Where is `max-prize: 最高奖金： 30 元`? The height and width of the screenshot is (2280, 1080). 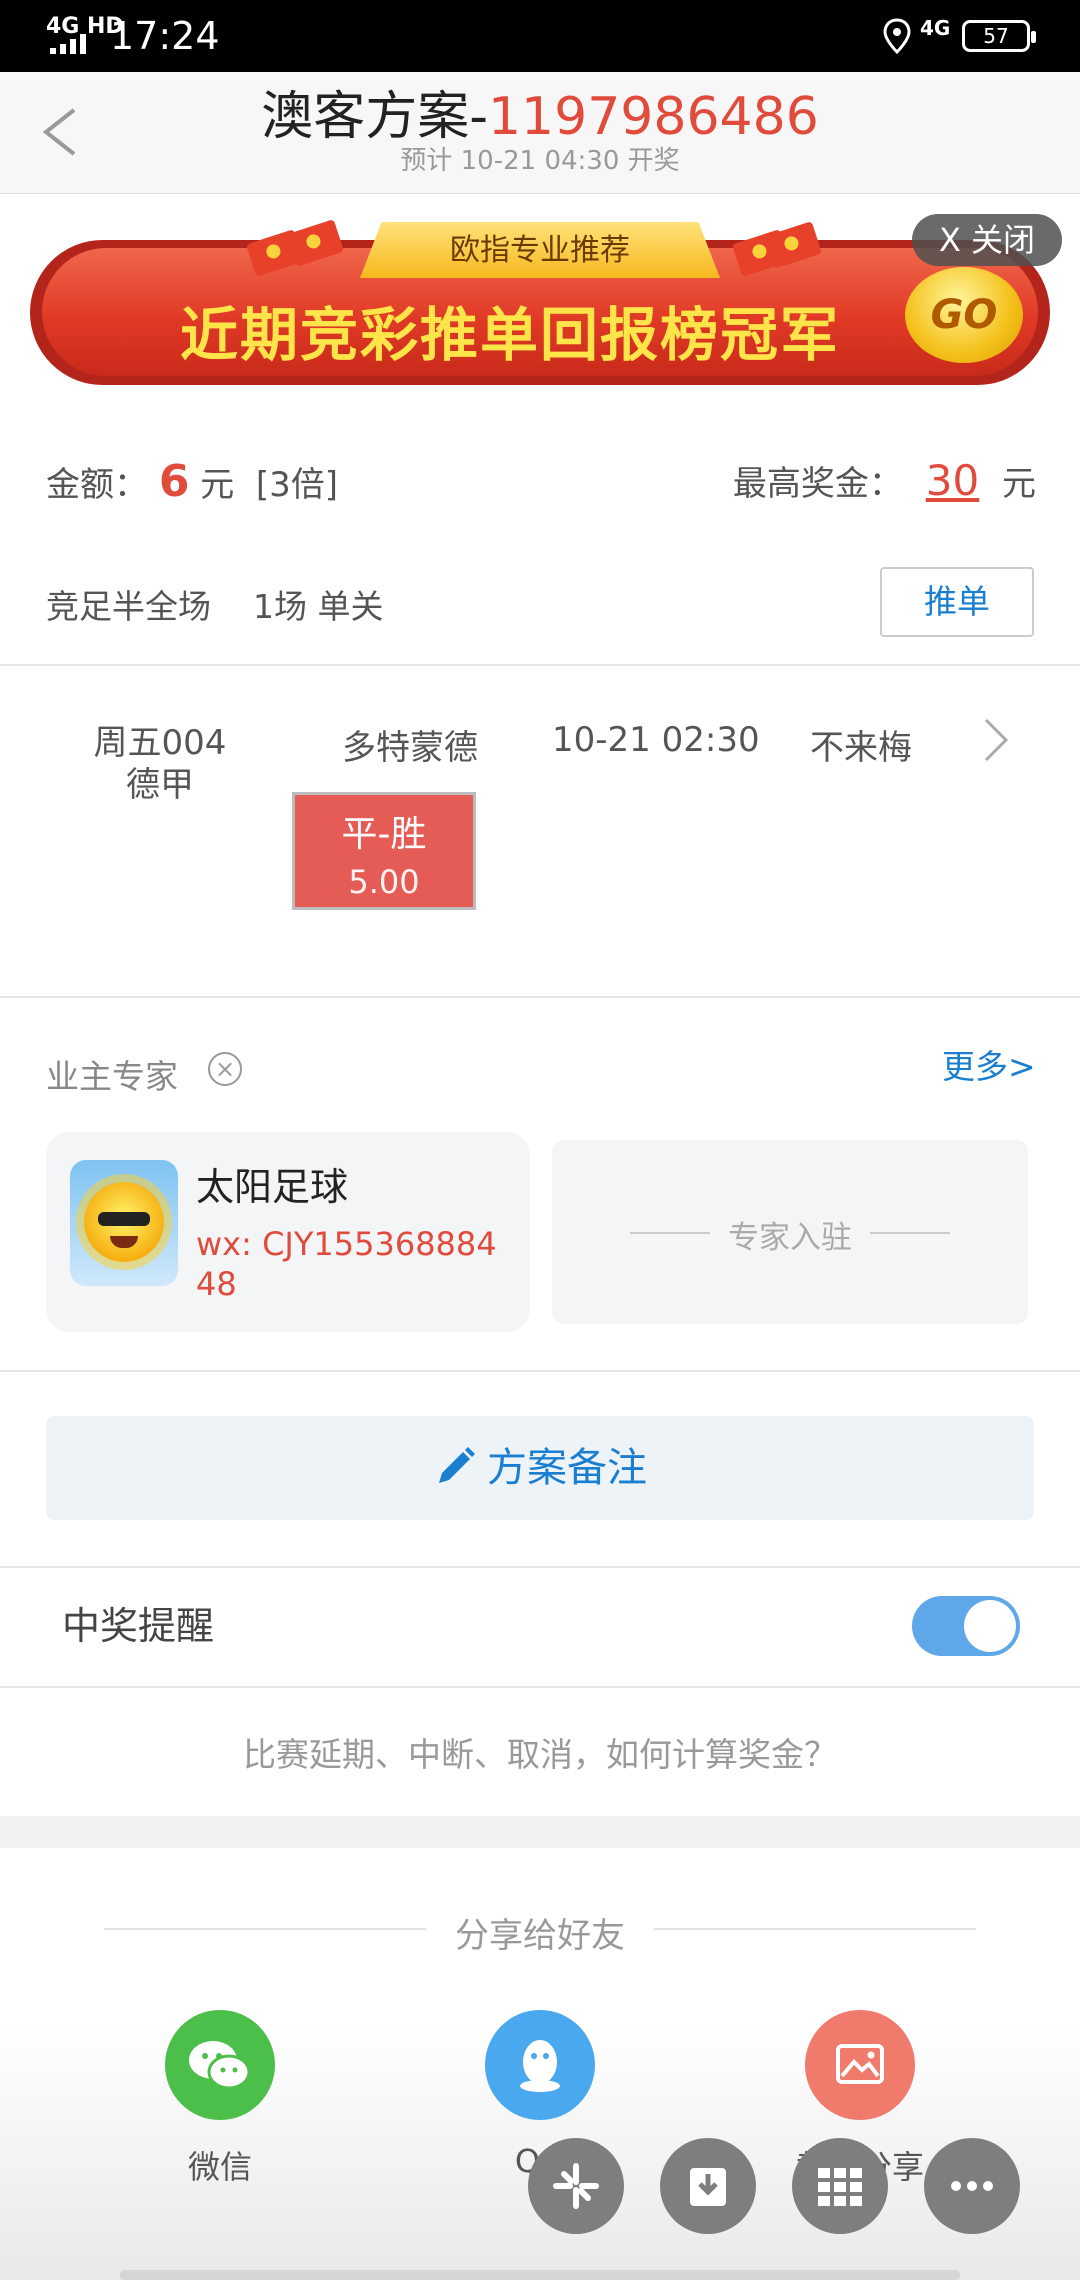
max-prize: 最高奖金： 30 元 is located at coordinates (884, 480).